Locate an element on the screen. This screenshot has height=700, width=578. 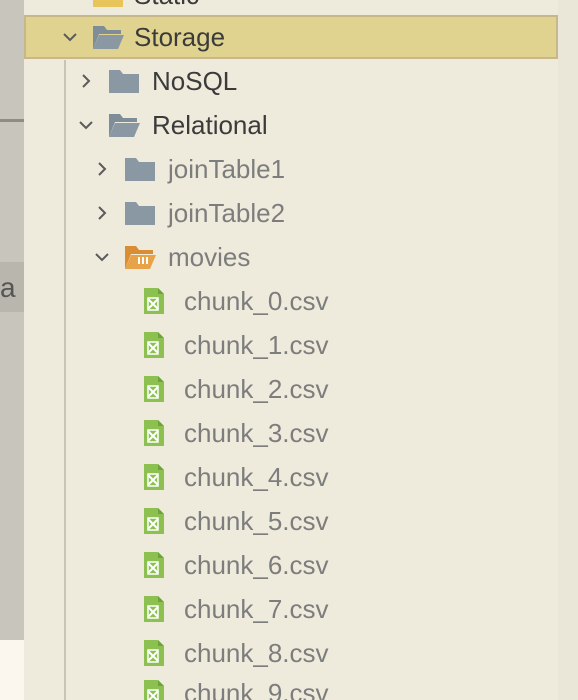
tree-item-storage: Storage is located at coordinates (291, 37).